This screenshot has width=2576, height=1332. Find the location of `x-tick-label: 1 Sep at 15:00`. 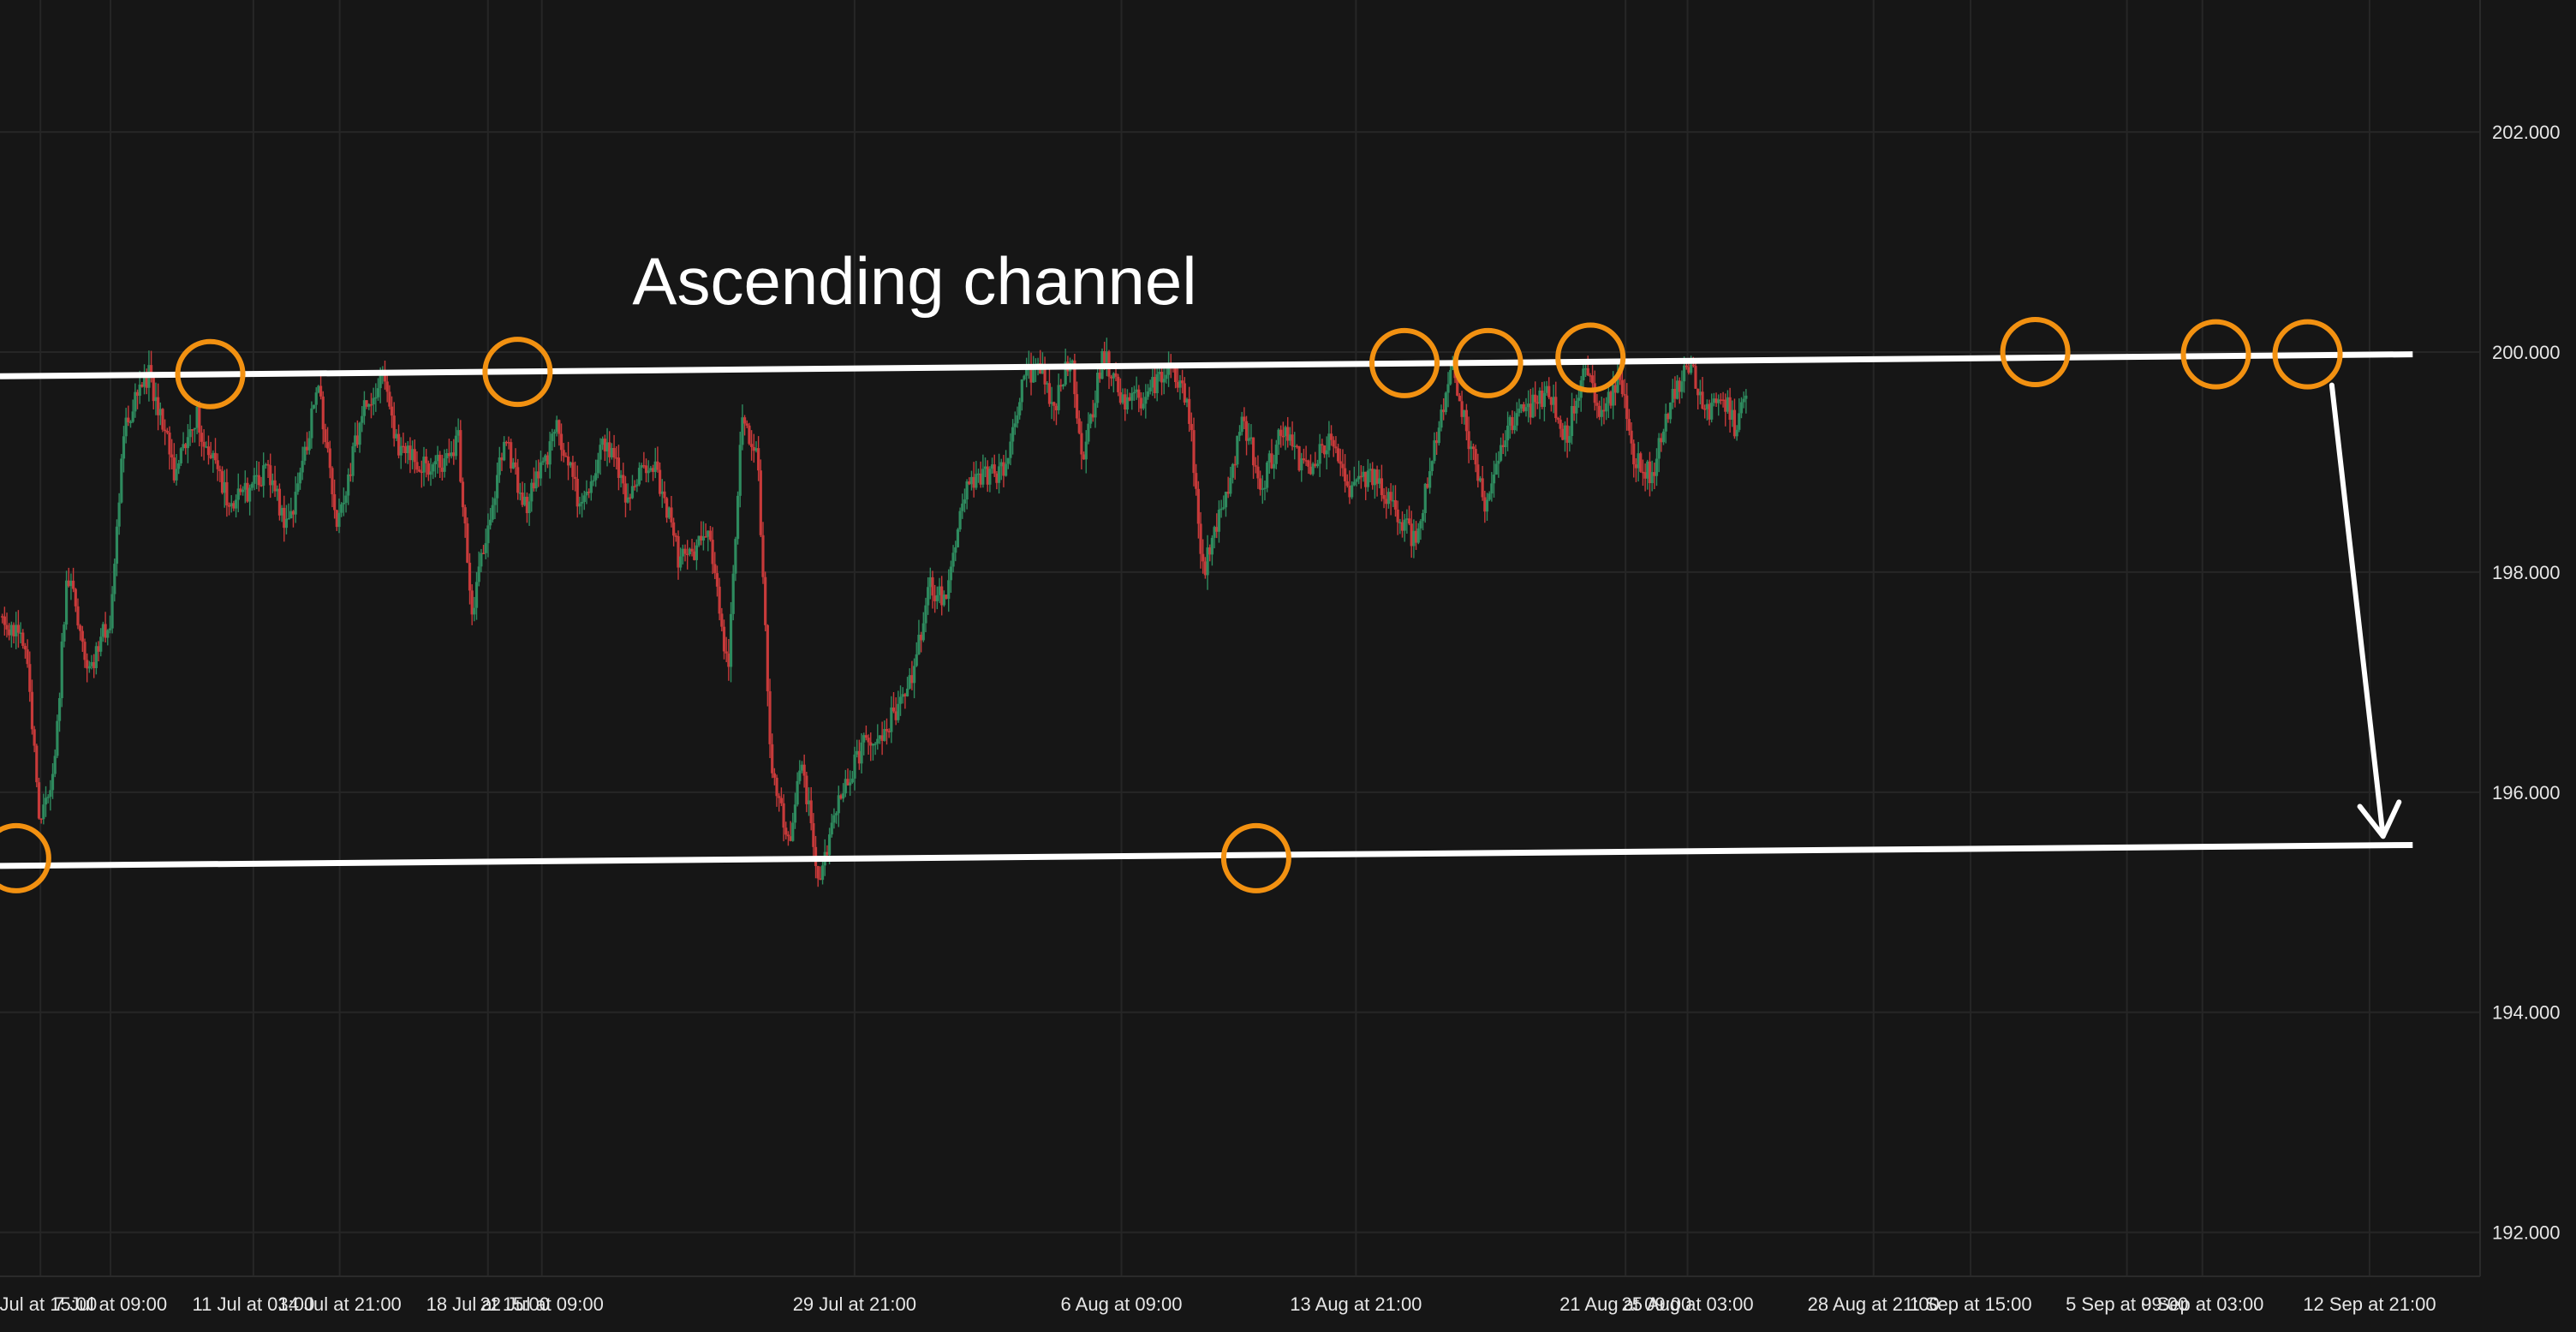

x-tick-label: 1 Sep at 15:00 is located at coordinates (1970, 1304).